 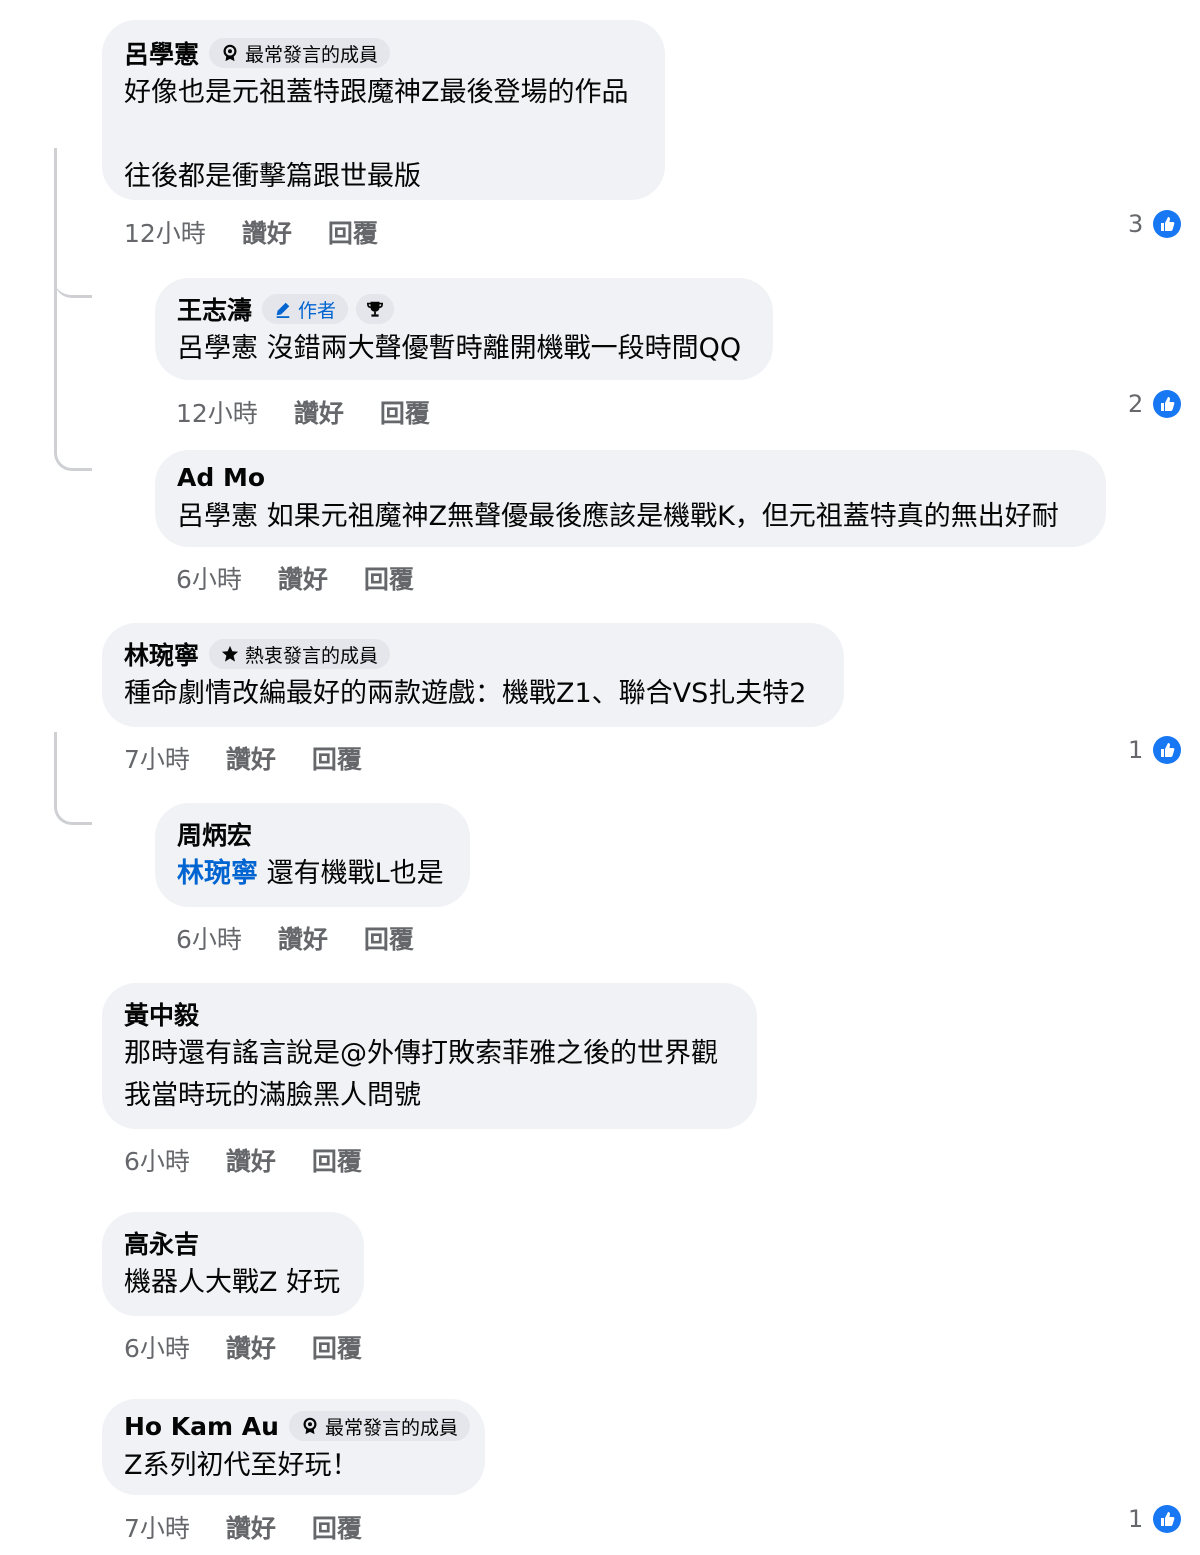 I want to click on comment-text: 那時還有謠言說是@外傳打敗索菲雅之後的世界觀 我當時玩的滿臉黑人問號, so click(x=421, y=1074).